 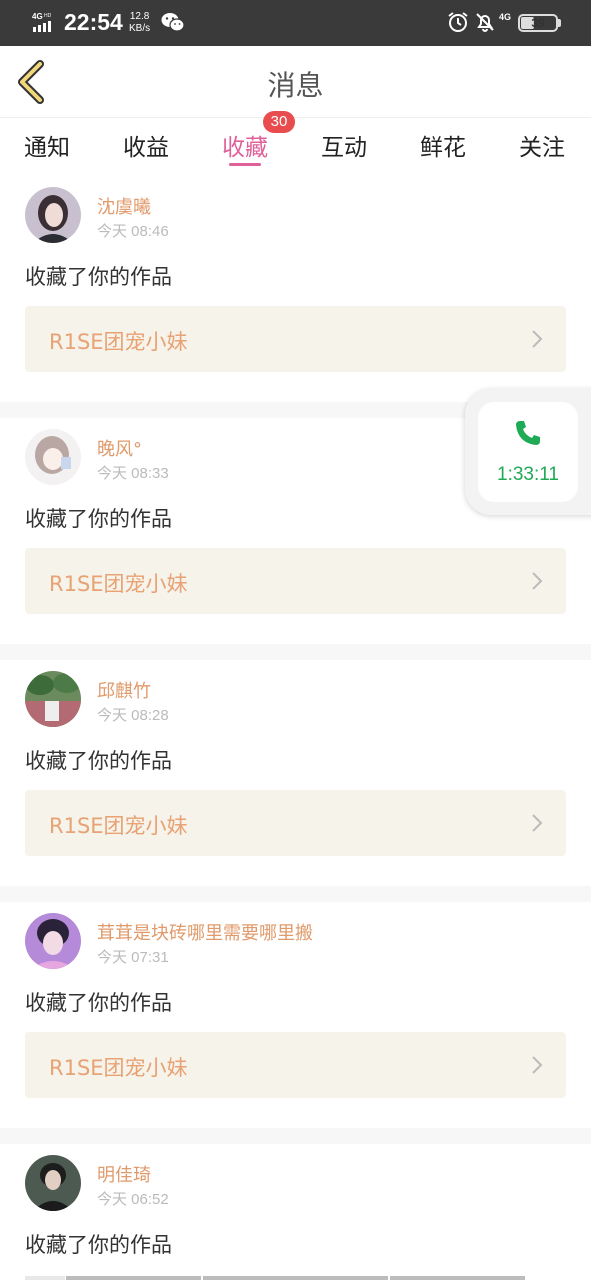 I want to click on tab-interactions: 互动, so click(x=344, y=145).